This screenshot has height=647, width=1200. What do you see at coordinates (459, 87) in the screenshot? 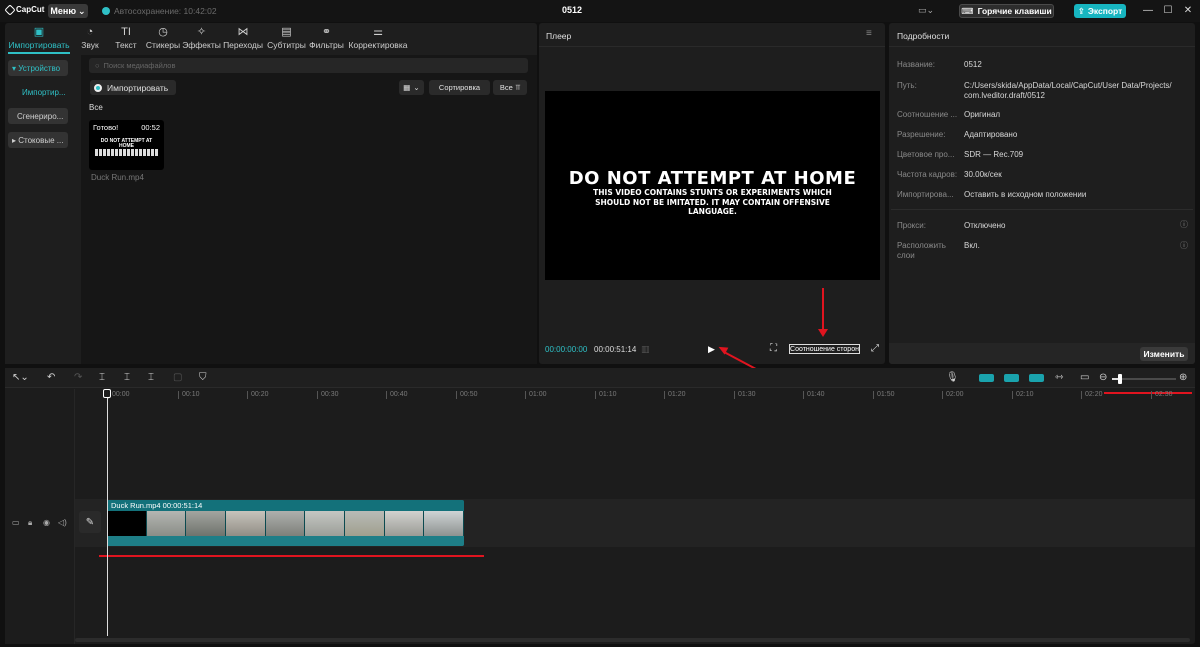
I see `sort-button: Сортировка` at bounding box center [459, 87].